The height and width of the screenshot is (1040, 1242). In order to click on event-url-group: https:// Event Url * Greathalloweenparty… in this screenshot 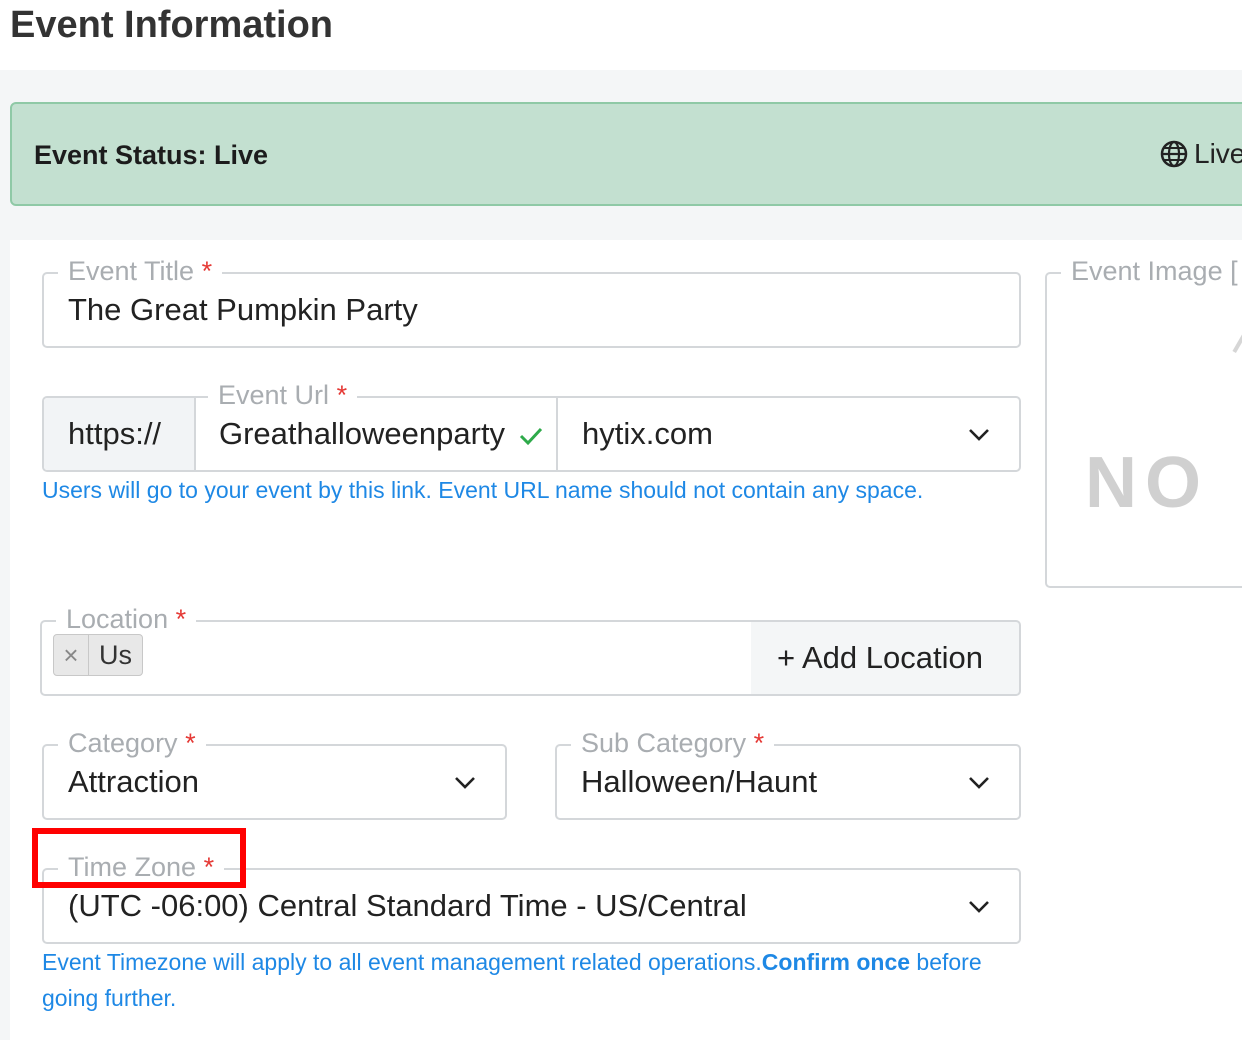, I will do `click(531, 425)`.